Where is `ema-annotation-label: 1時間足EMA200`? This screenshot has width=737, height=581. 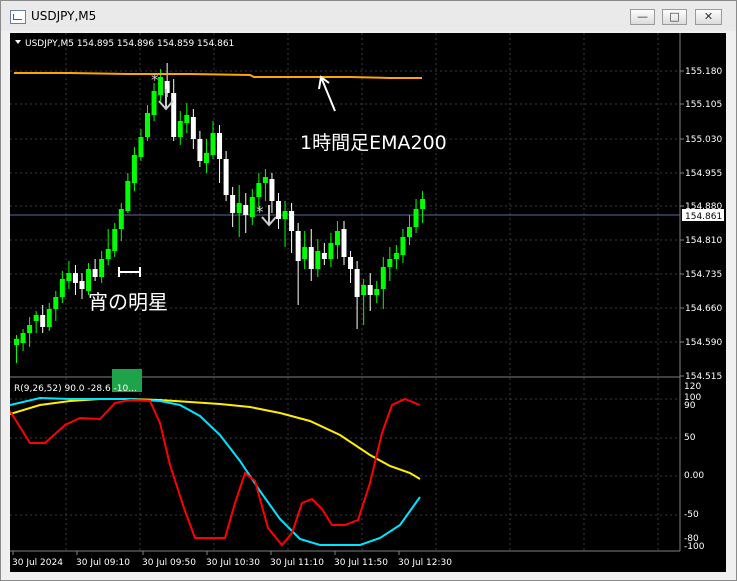
ema-annotation-label: 1時間足EMA200 is located at coordinates (373, 143).